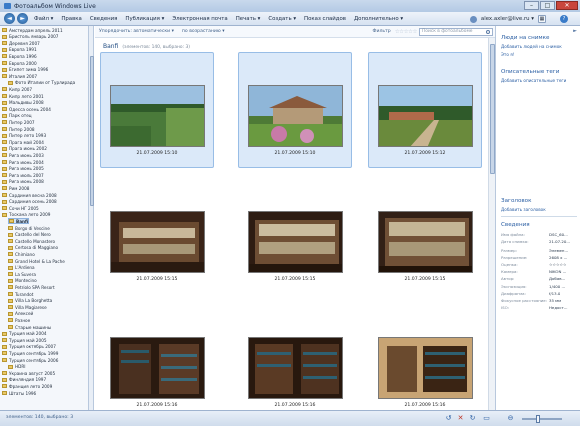 The height and width of the screenshot is (426, 580). I want to click on tree-item: Европа 2000, so click(19, 63).